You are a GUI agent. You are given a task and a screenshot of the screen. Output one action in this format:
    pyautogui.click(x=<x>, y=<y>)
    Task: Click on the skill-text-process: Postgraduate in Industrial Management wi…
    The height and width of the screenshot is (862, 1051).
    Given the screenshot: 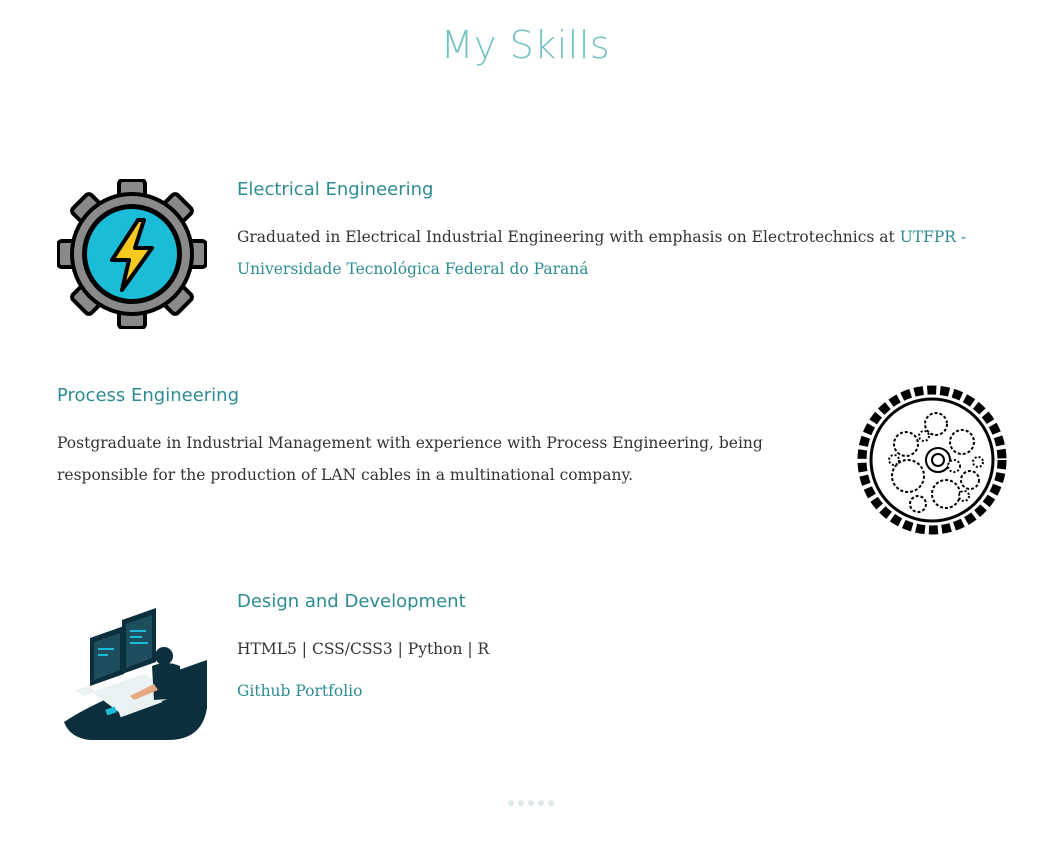 What is the action you would take?
    pyautogui.click(x=410, y=459)
    